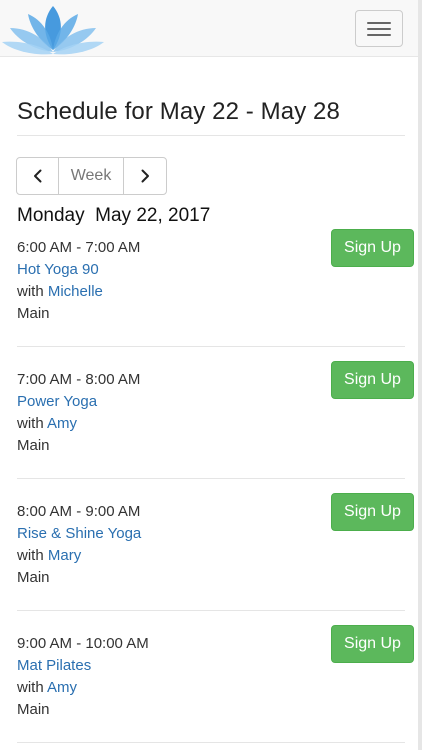 This screenshot has height=750, width=422. I want to click on class-time: 8:00 AM - 9:00 AM, so click(79, 511).